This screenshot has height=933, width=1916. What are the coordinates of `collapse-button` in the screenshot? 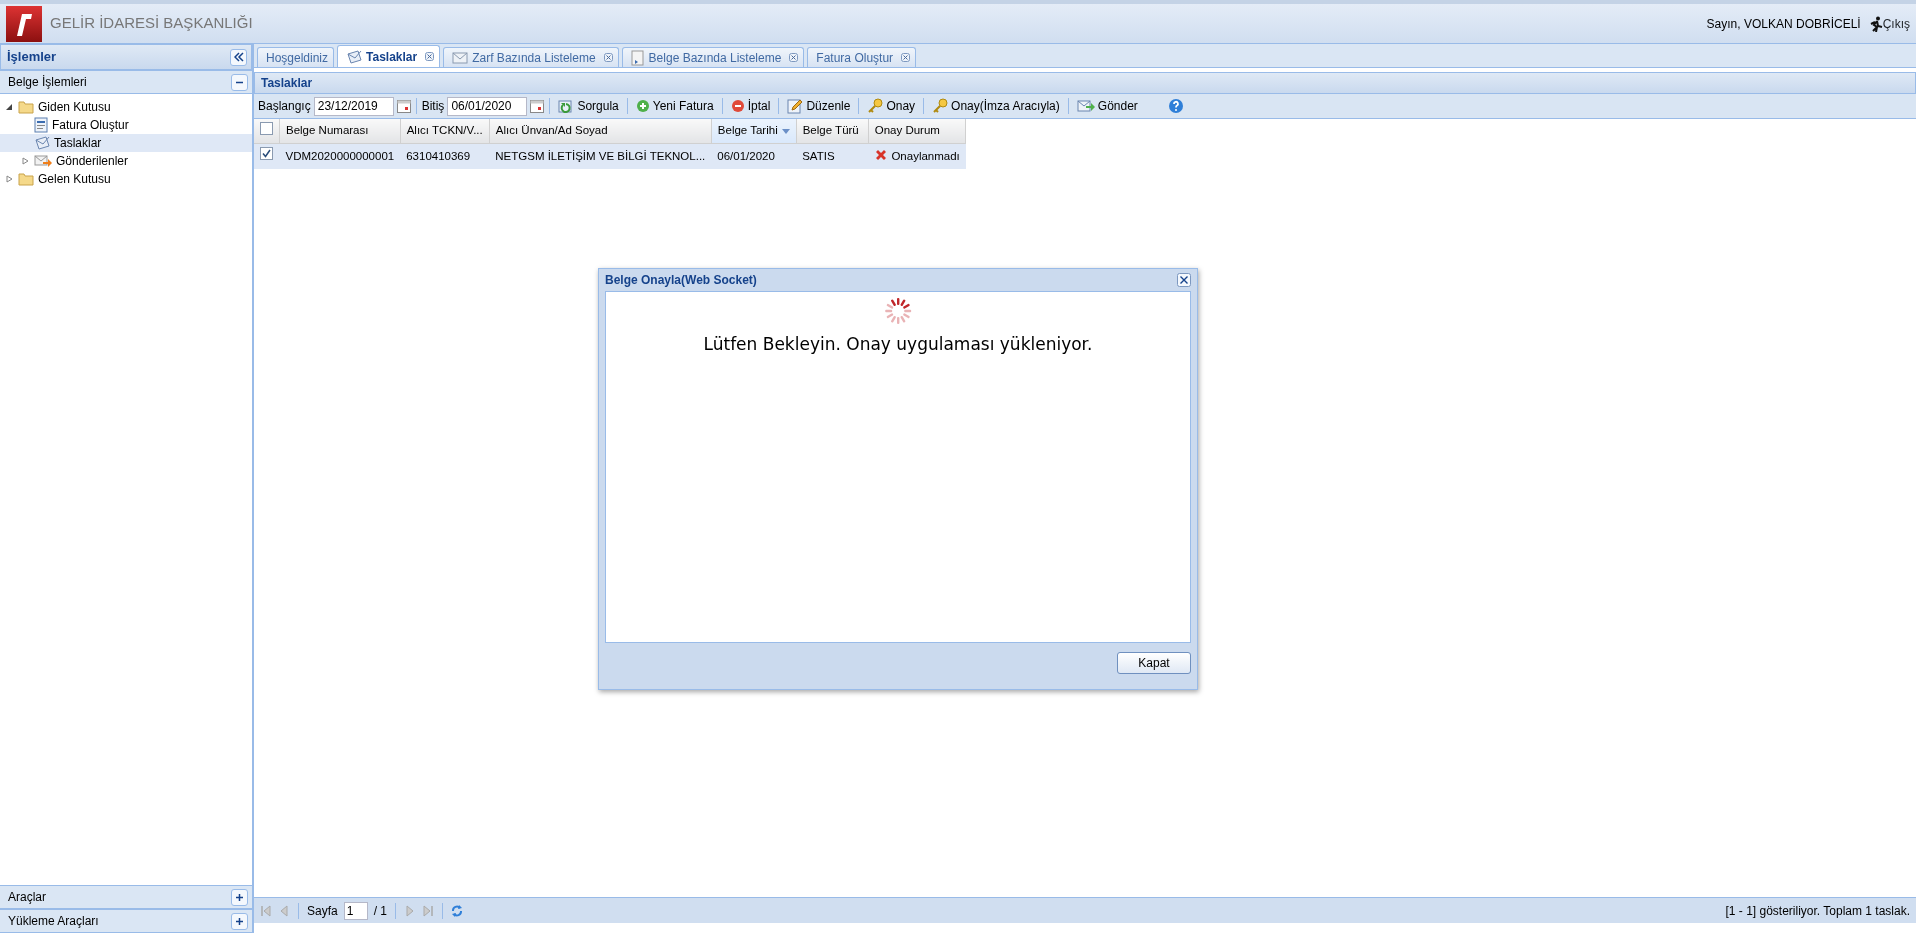 It's located at (238, 57).